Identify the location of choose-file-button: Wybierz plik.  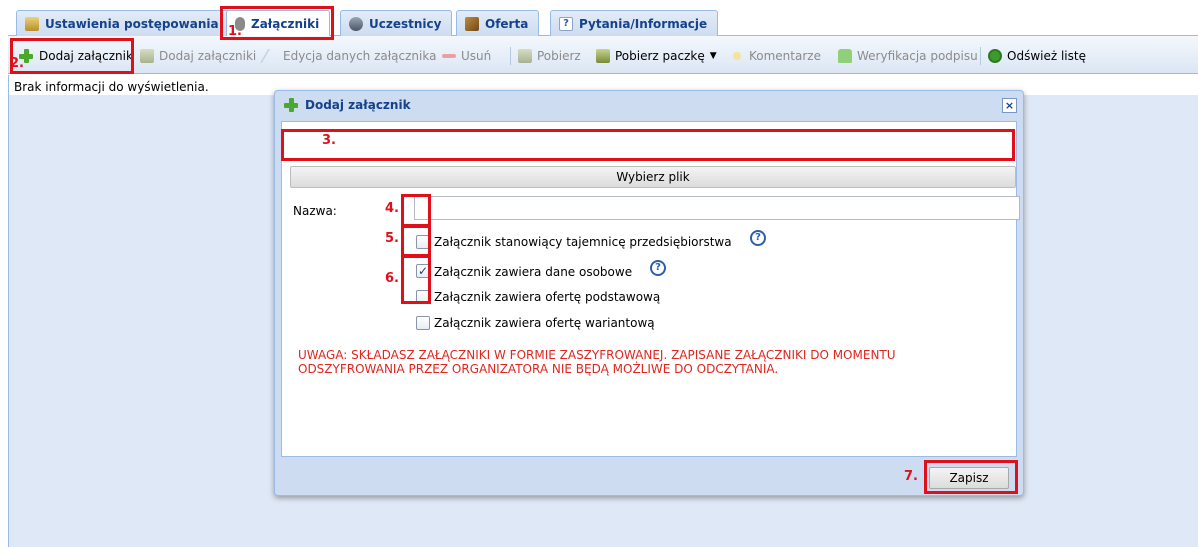
(653, 177).